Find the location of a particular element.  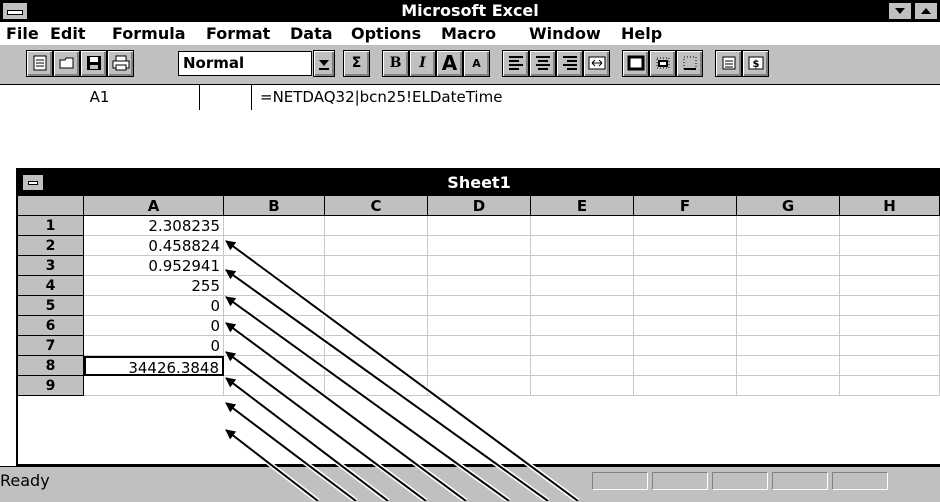

column-header-b: B is located at coordinates (274, 206).